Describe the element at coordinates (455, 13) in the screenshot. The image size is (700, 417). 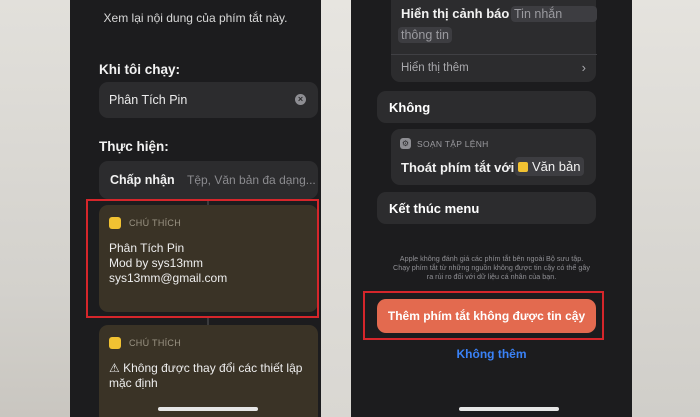
I see `show-alert-label: Hiển thị cảnh báo` at that location.